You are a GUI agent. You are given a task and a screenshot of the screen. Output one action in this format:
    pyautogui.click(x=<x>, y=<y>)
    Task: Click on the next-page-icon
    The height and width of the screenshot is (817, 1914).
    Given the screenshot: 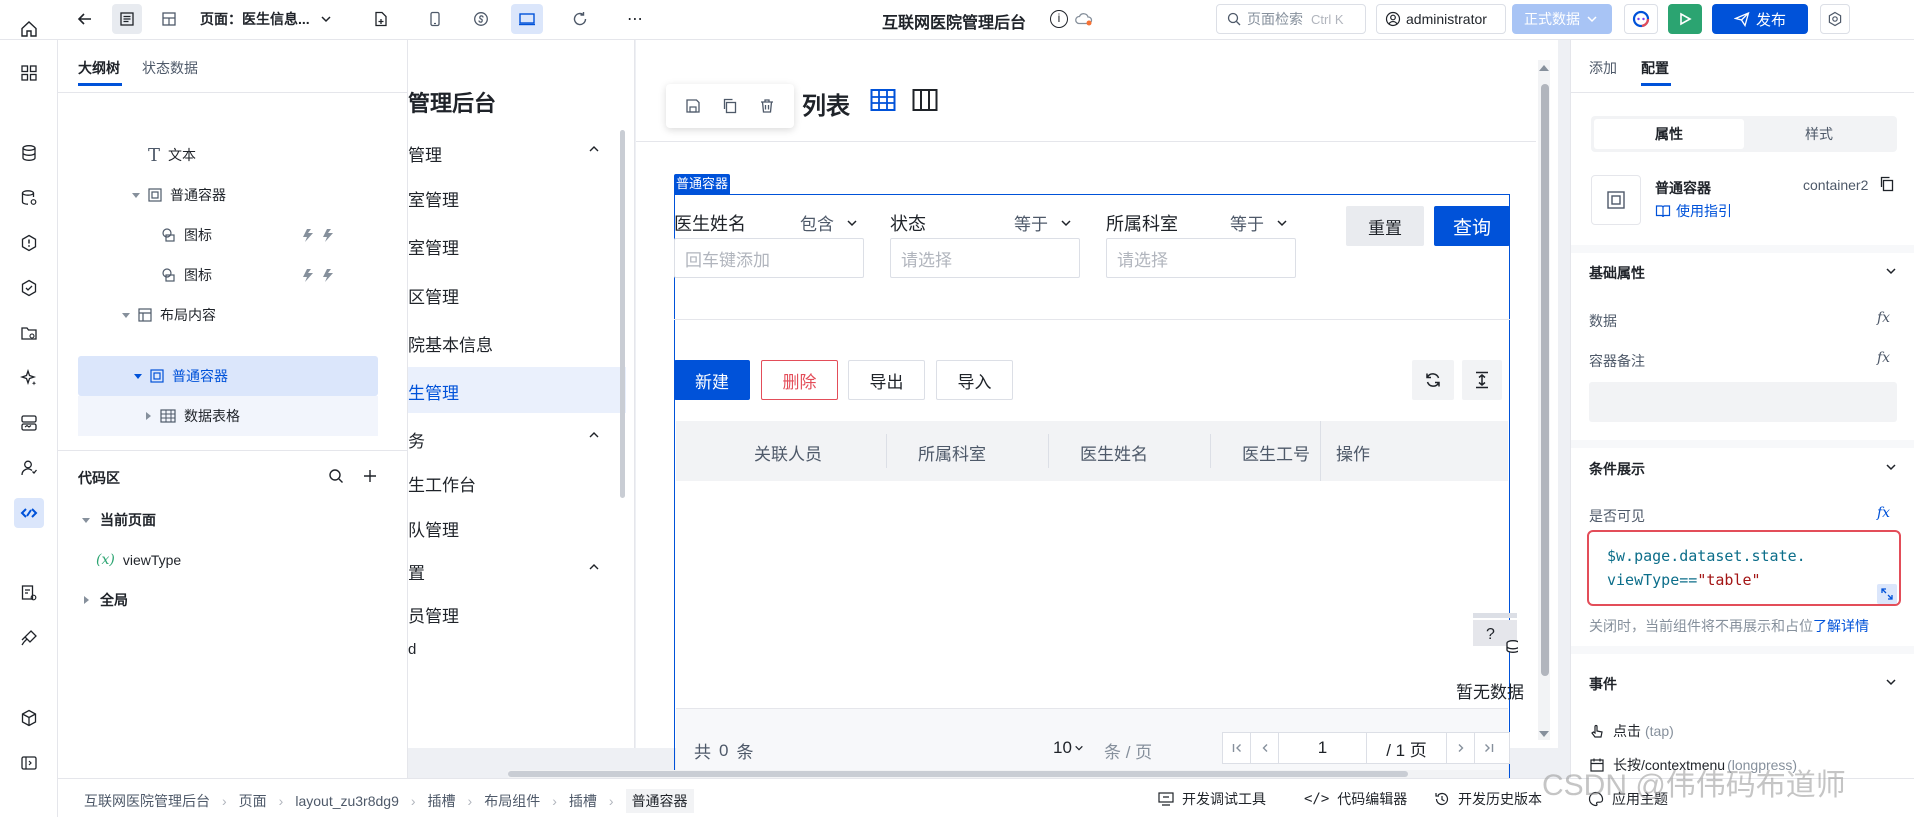 What is the action you would take?
    pyautogui.click(x=1461, y=748)
    